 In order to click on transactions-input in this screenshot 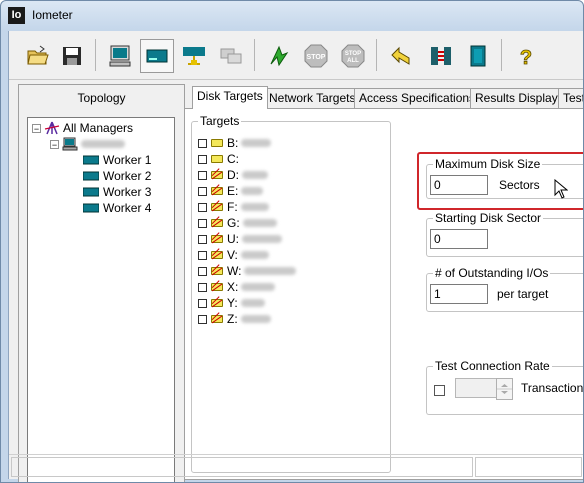, I will do `click(476, 388)`.